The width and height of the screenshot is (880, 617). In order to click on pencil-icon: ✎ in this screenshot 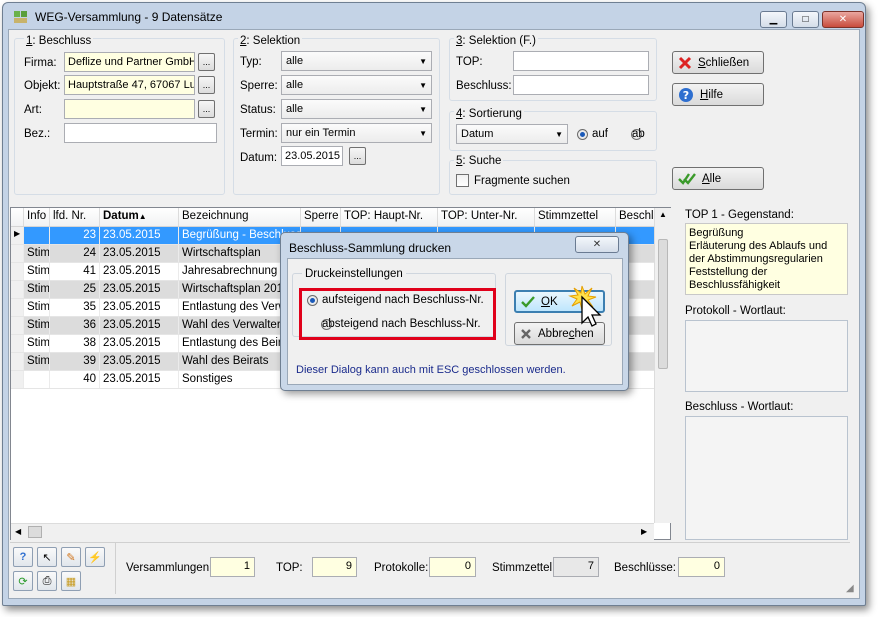, I will do `click(71, 557)`.